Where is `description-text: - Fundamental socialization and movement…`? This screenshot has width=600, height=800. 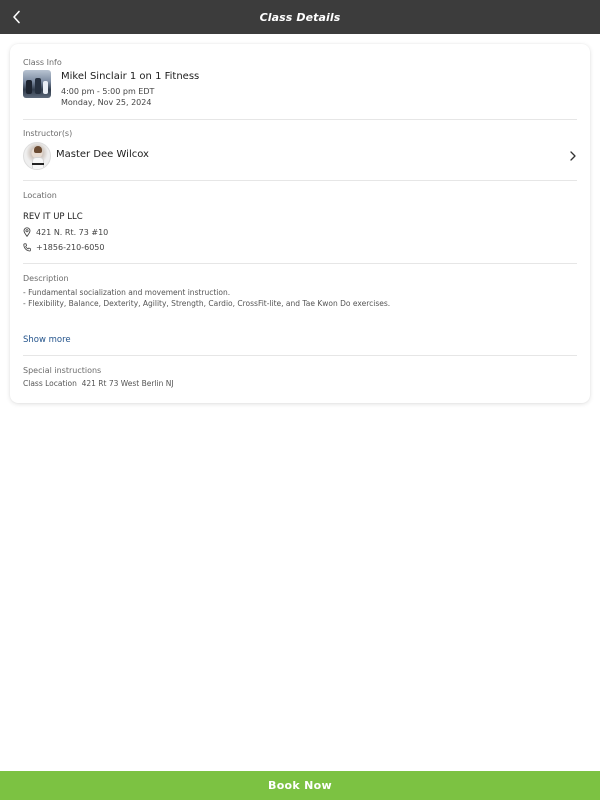
description-text: - Fundamental socialization and movement… is located at coordinates (300, 298).